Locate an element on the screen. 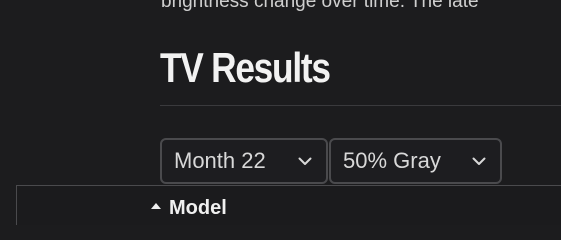  section-title: TV Results is located at coordinates (245, 67).